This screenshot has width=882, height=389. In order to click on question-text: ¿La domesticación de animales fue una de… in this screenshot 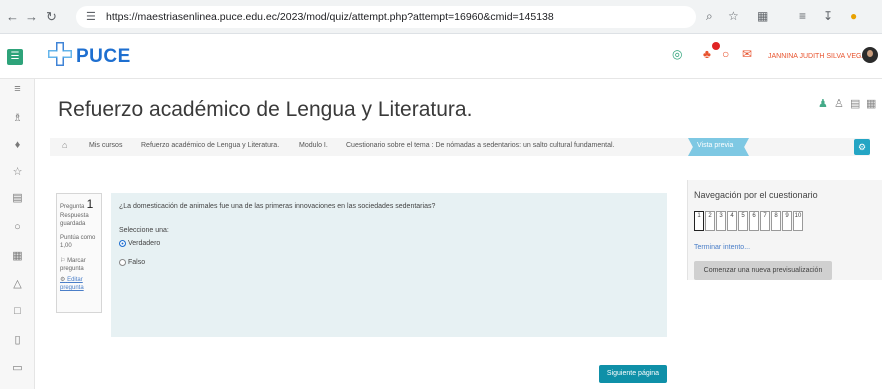, I will do `click(277, 206)`.